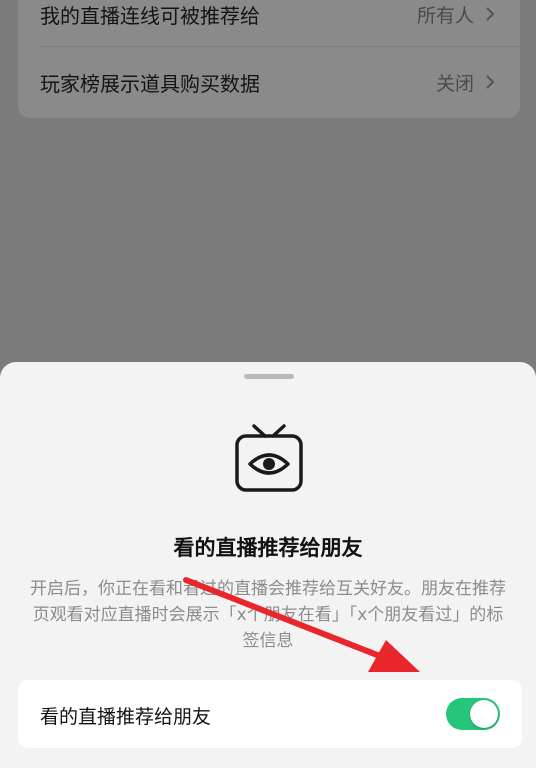 This screenshot has height=768, width=536. Describe the element at coordinates (268, 548) in the screenshot. I see `sheet-title: 看的直播推荐给朋友` at that location.